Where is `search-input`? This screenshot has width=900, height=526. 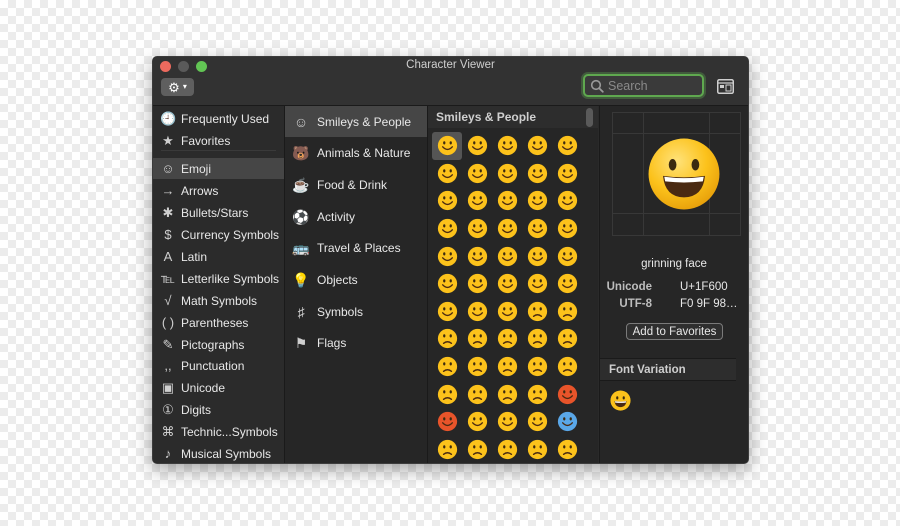 search-input is located at coordinates (653, 85).